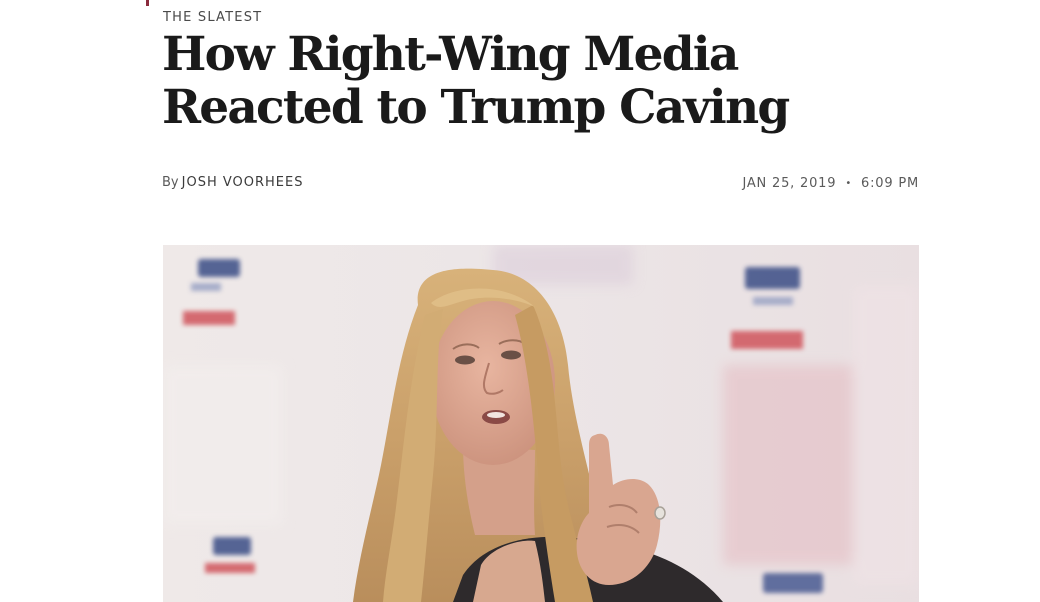  What do you see at coordinates (147, 3) in the screenshot?
I see `section-accent-bar` at bounding box center [147, 3].